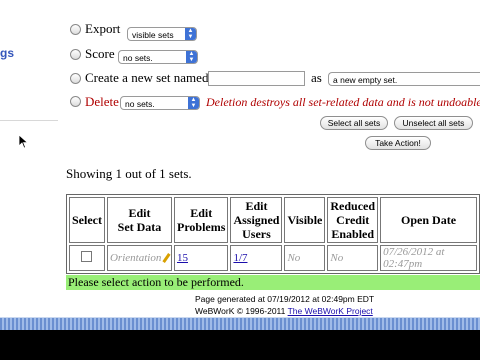 This screenshot has width=480, height=360. What do you see at coordinates (103, 28) in the screenshot?
I see `export-label: Export` at bounding box center [103, 28].